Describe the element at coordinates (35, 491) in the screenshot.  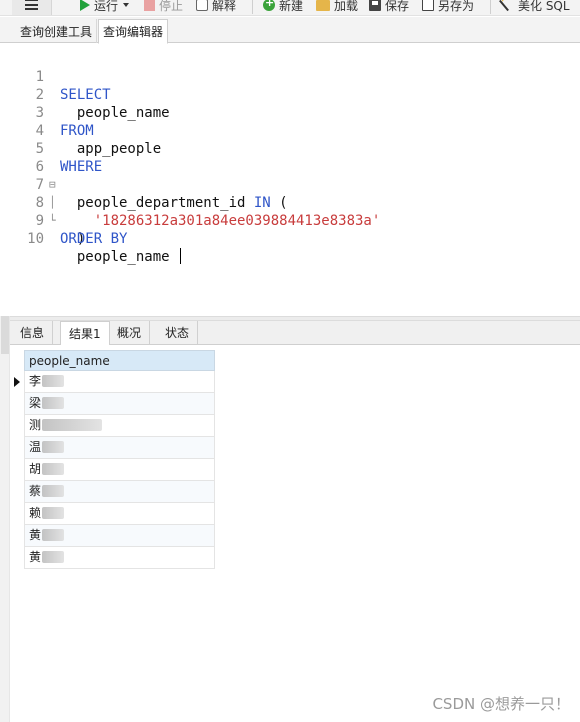
I see `table-cell: 蔡` at that location.